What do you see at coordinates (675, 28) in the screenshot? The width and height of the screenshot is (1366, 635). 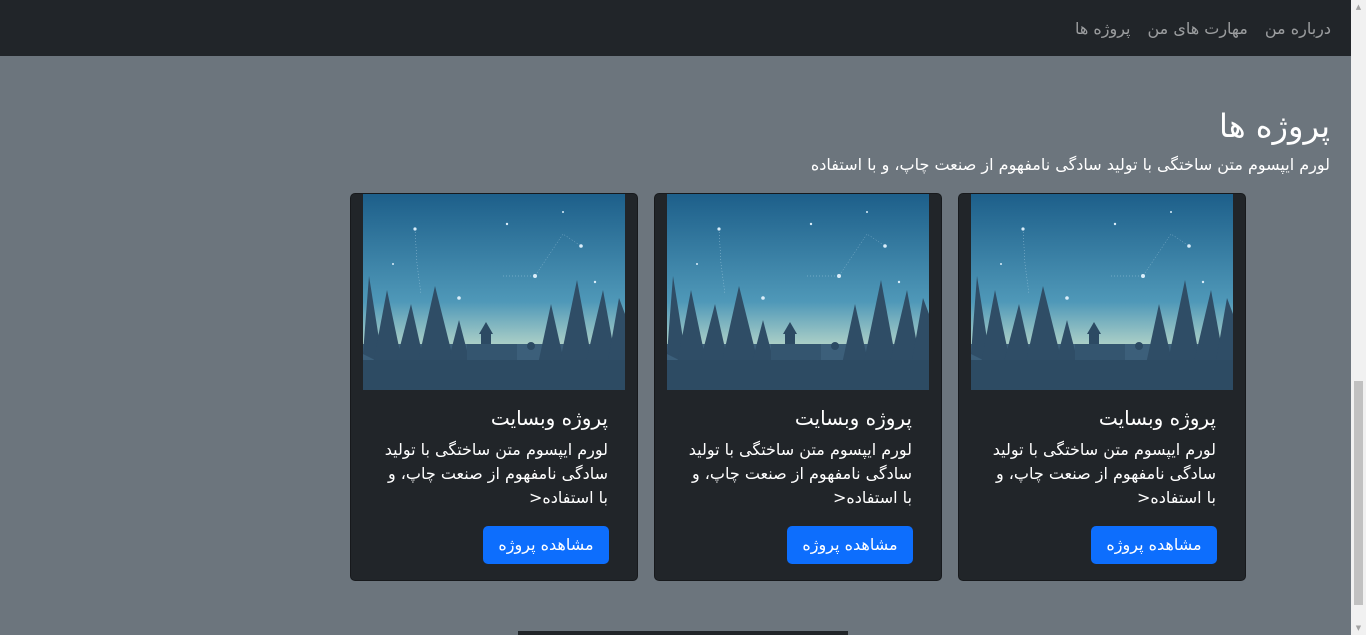 I see `navbar: درباره من مهارت های من پروژه ها` at bounding box center [675, 28].